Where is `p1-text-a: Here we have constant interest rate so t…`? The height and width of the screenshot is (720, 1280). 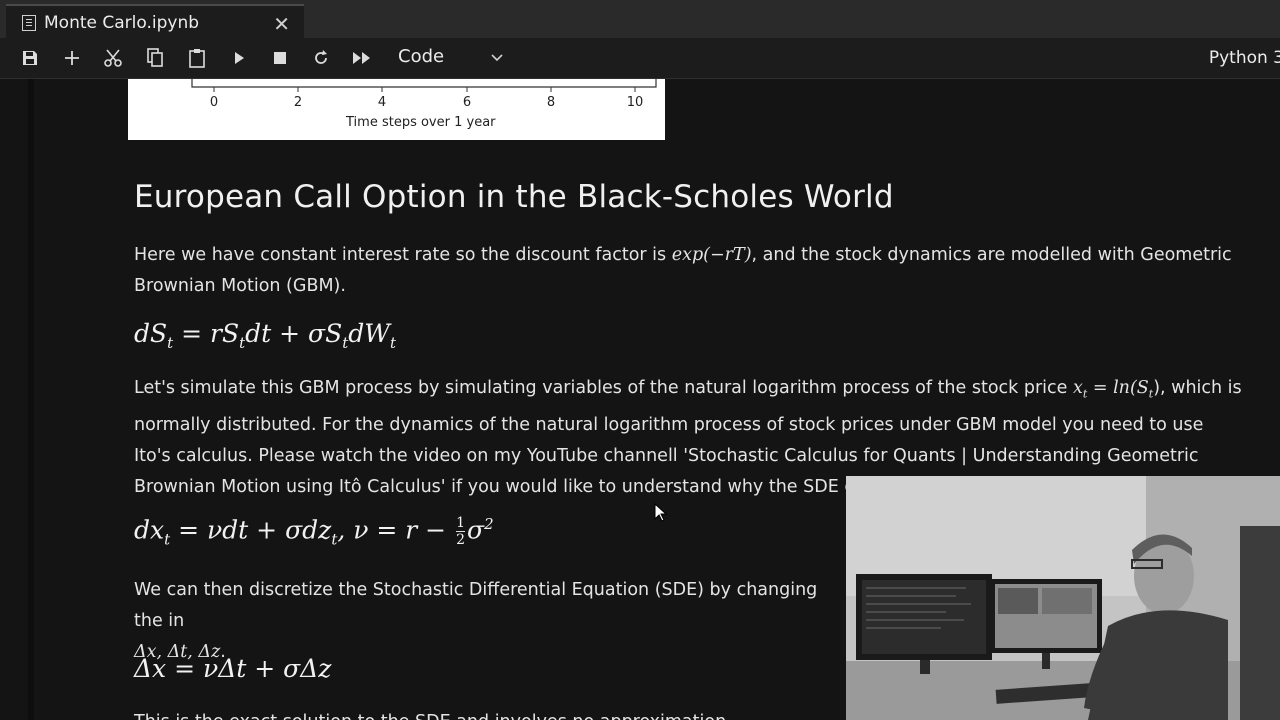
p1-text-a: Here we have constant interest rate so t… is located at coordinates (403, 255).